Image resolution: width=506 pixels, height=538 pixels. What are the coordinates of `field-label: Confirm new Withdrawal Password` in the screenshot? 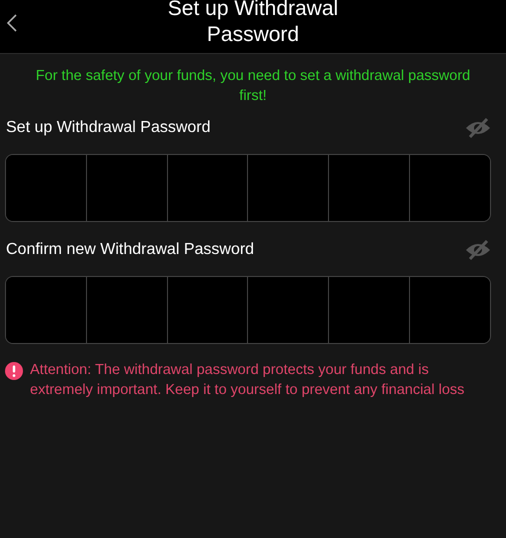 It's located at (130, 250).